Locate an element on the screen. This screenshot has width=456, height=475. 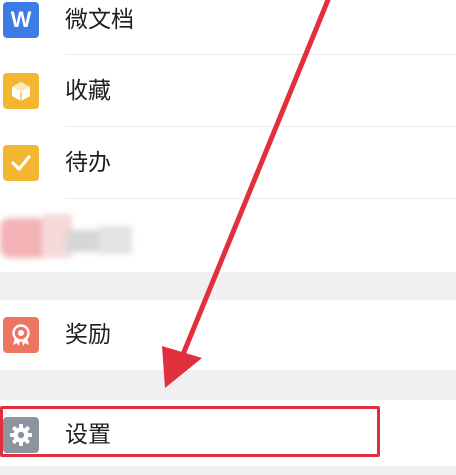
menu-item-todo: 待办 is located at coordinates (228, 163).